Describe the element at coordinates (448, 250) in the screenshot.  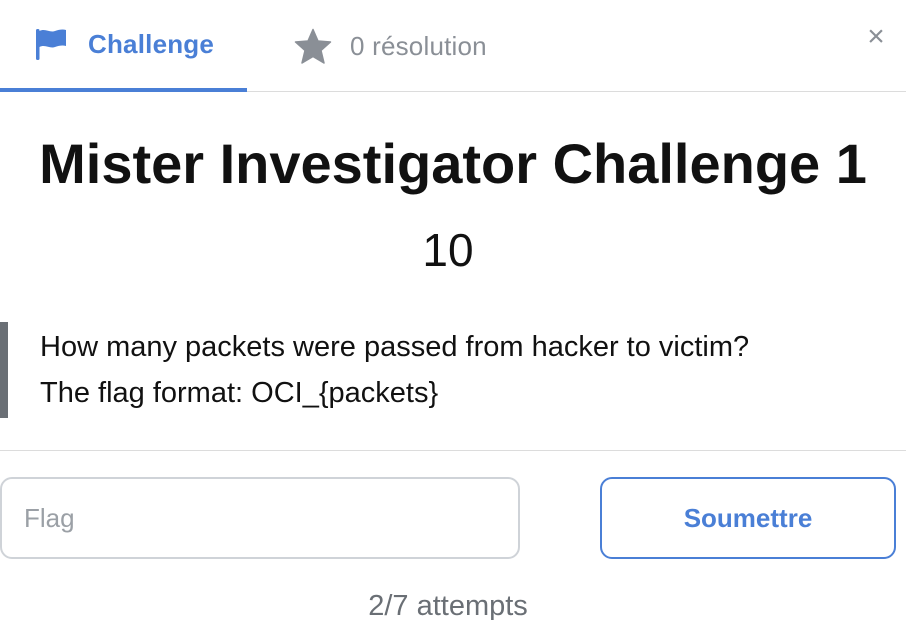
I see `challenge-value: 10` at that location.